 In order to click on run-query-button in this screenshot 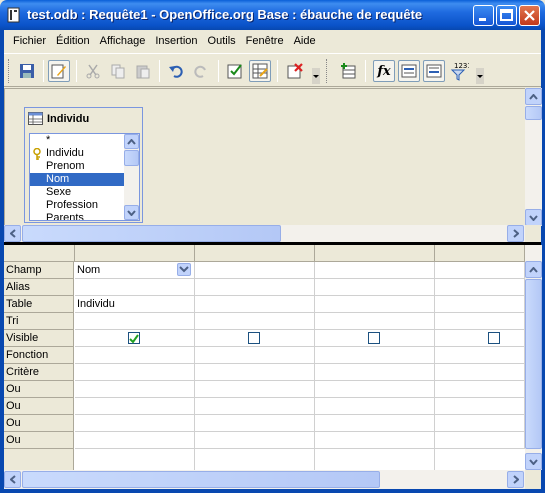, I will do `click(235, 71)`.